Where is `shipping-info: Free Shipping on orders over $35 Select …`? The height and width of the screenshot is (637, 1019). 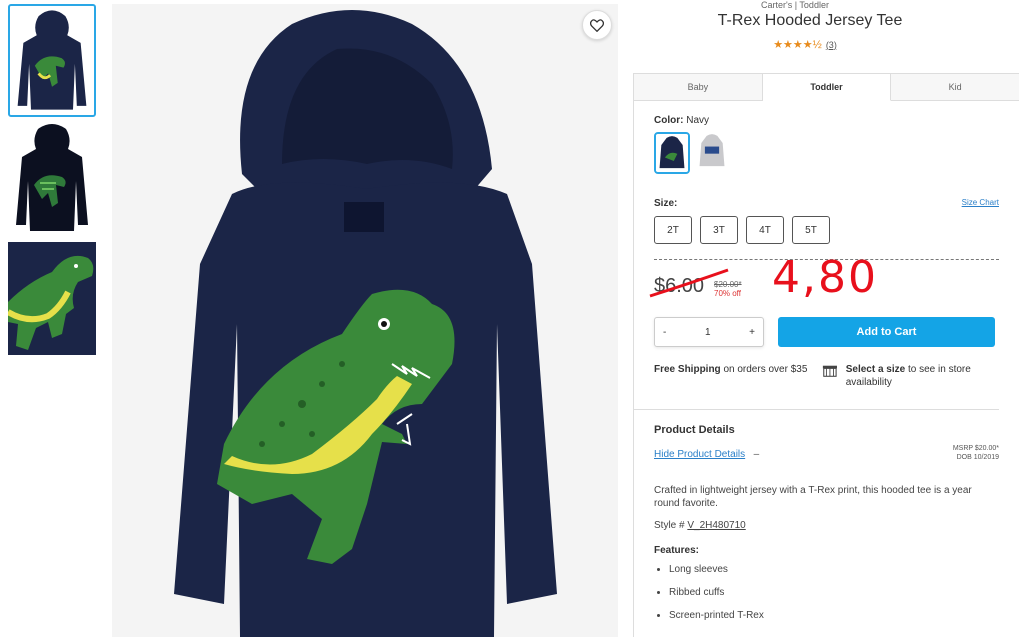
shipping-info: Free Shipping on orders over $35 Select … is located at coordinates (826, 376).